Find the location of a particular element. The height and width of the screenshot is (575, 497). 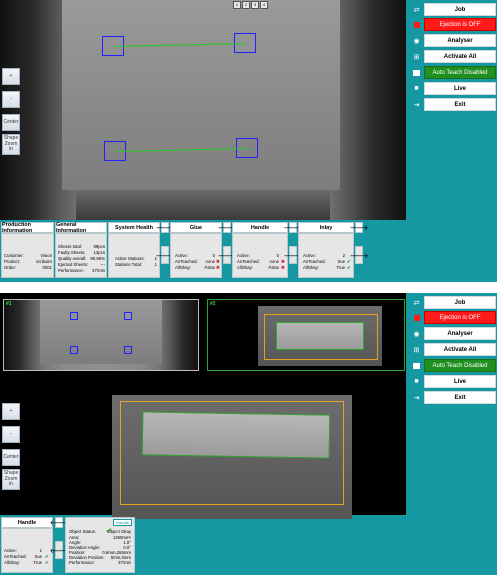

inlay-value: true is located at coordinates (341, 261).